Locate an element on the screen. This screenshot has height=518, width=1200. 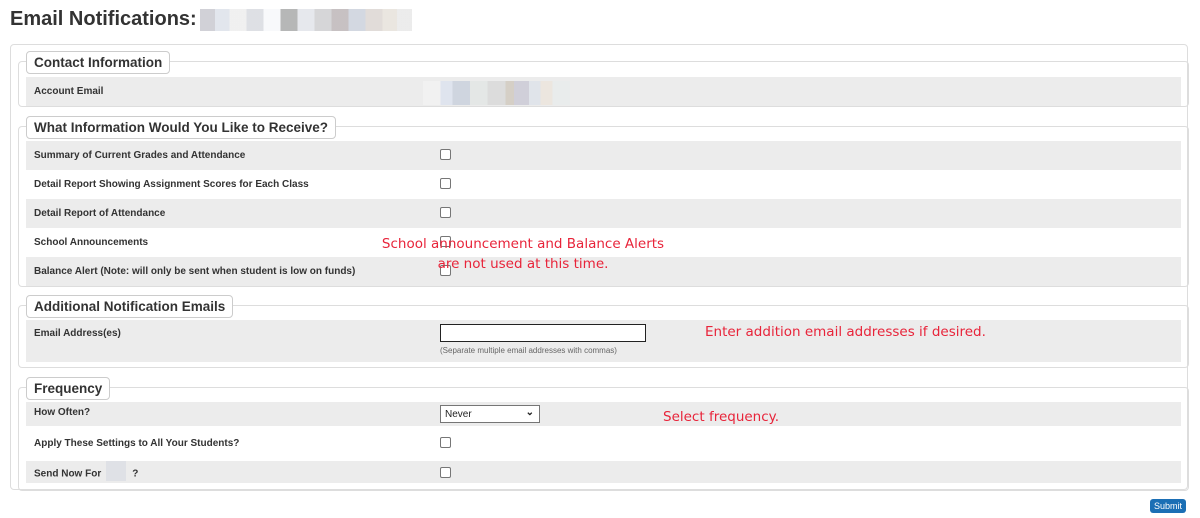
option-label: Summary of Current Grades and Attendance is located at coordinates (140, 155).